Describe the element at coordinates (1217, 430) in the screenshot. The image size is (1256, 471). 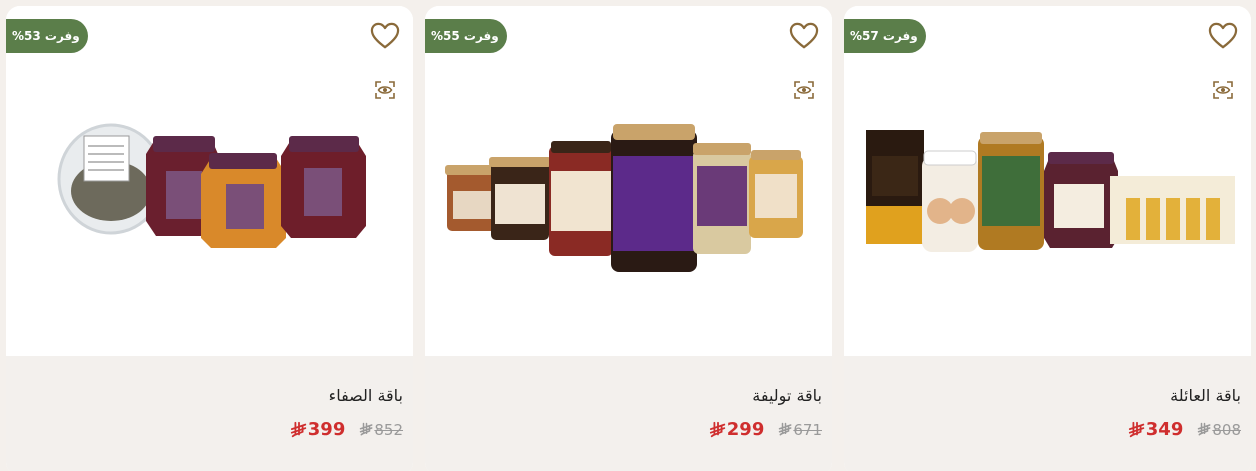
I see `original-price: 808` at that location.